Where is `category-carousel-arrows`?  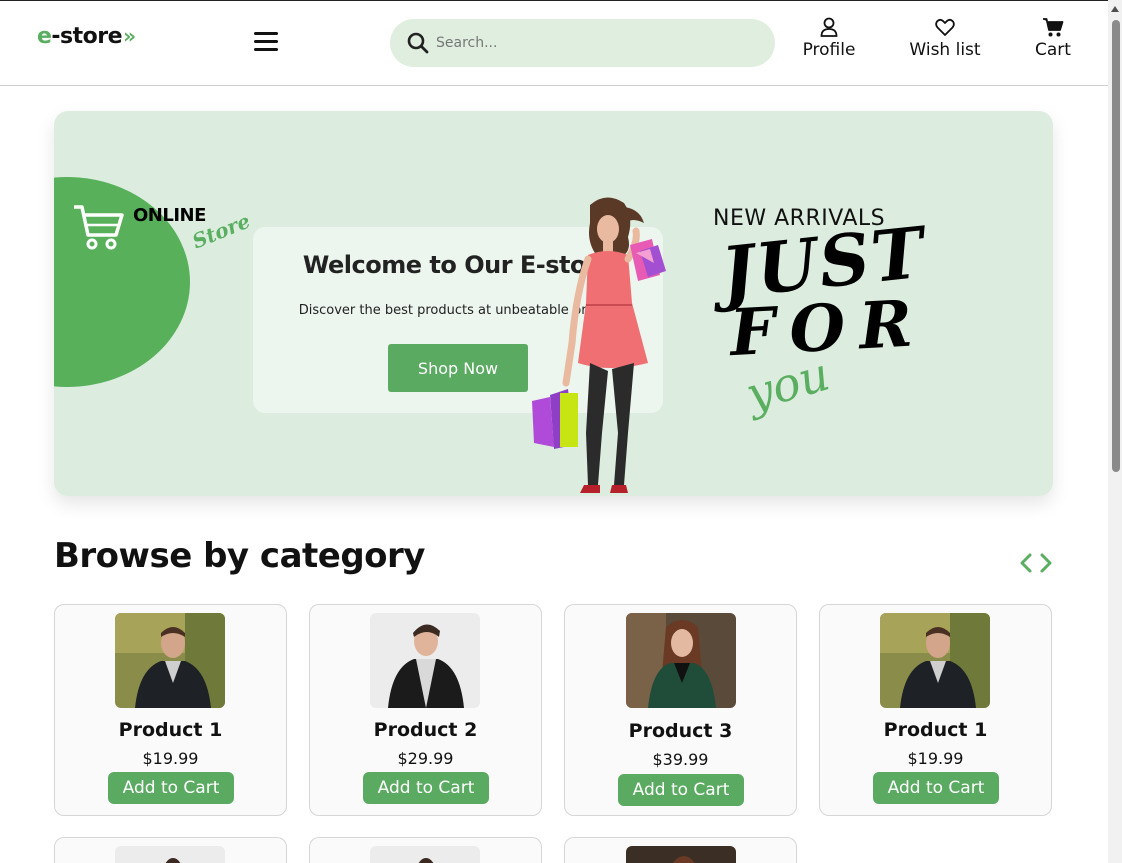 category-carousel-arrows is located at coordinates (1038, 563).